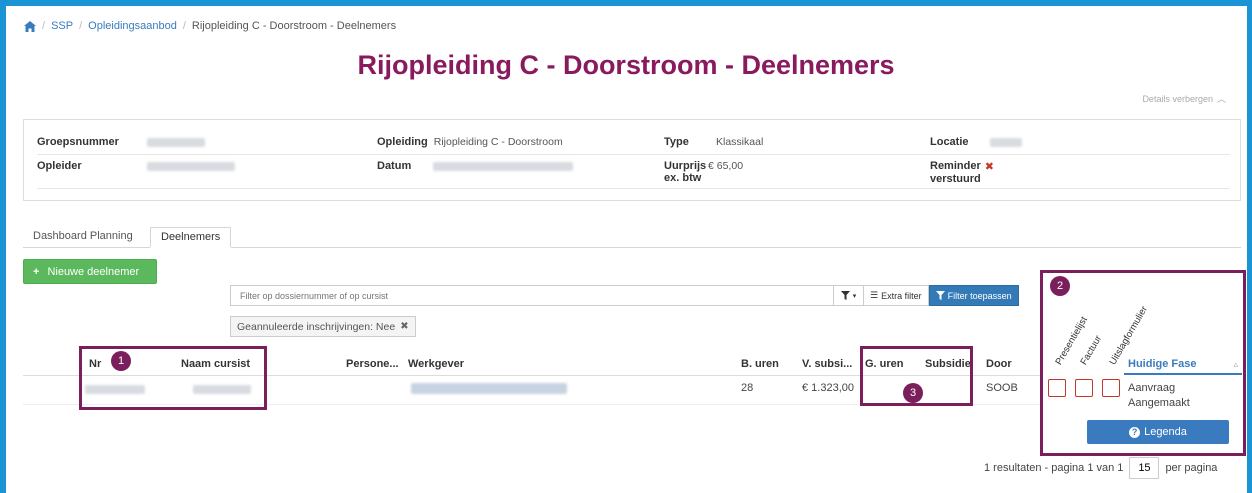 The image size is (1252, 493). What do you see at coordinates (121, 361) in the screenshot?
I see `annotation-badge-1: 1` at bounding box center [121, 361].